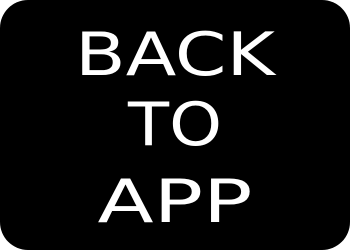  I want to click on button-label-line-3: APP, so click(175, 202).